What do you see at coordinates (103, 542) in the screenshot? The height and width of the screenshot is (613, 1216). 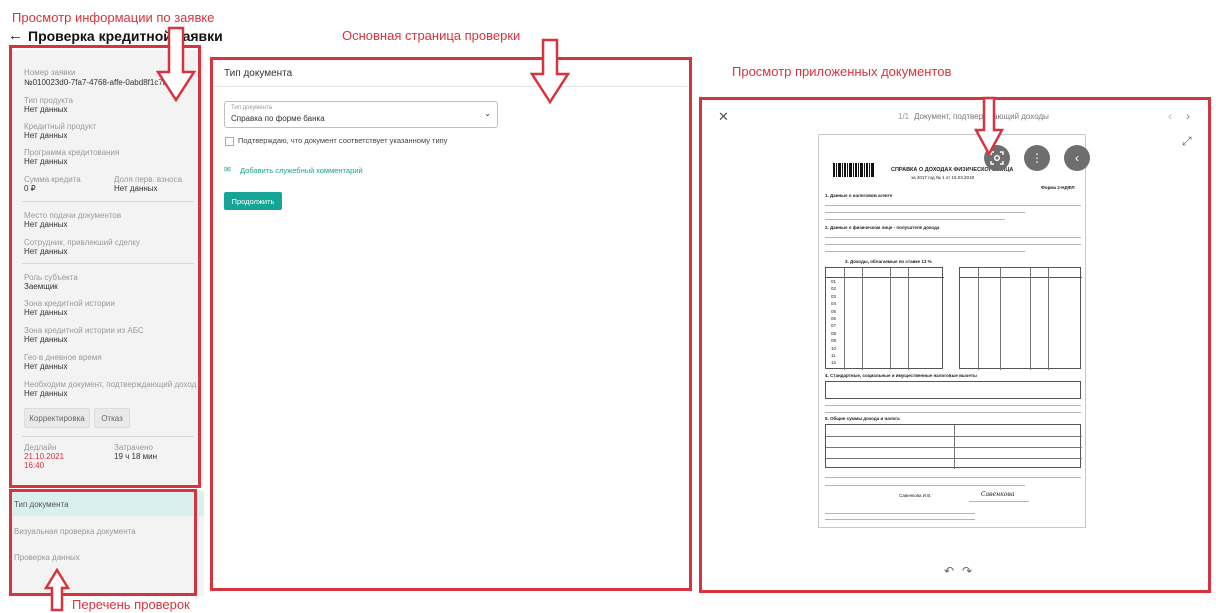 I see `highlight-checks-list` at bounding box center [103, 542].